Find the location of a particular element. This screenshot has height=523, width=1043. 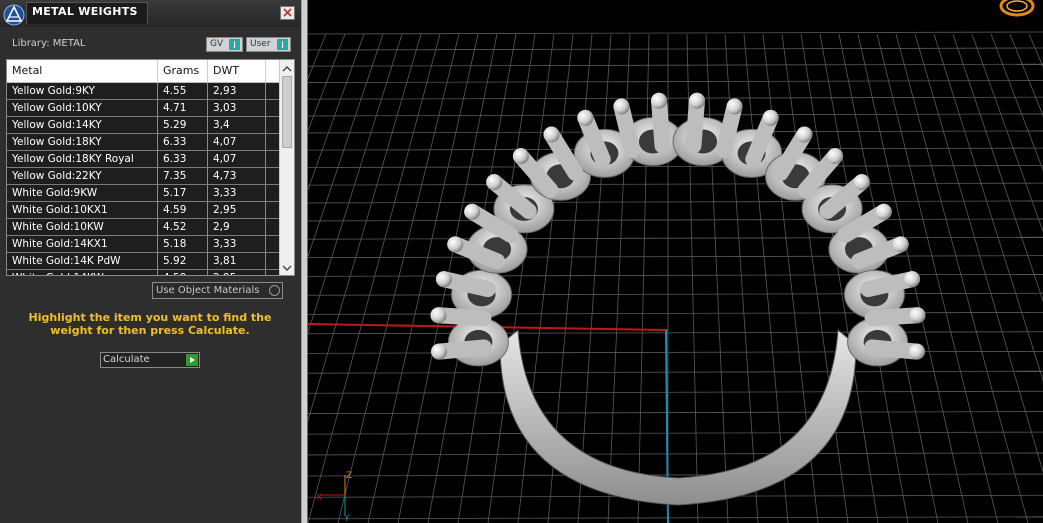

table-row: Yellow Gold:18KY Royal 6.33 4,07 is located at coordinates (143, 159).